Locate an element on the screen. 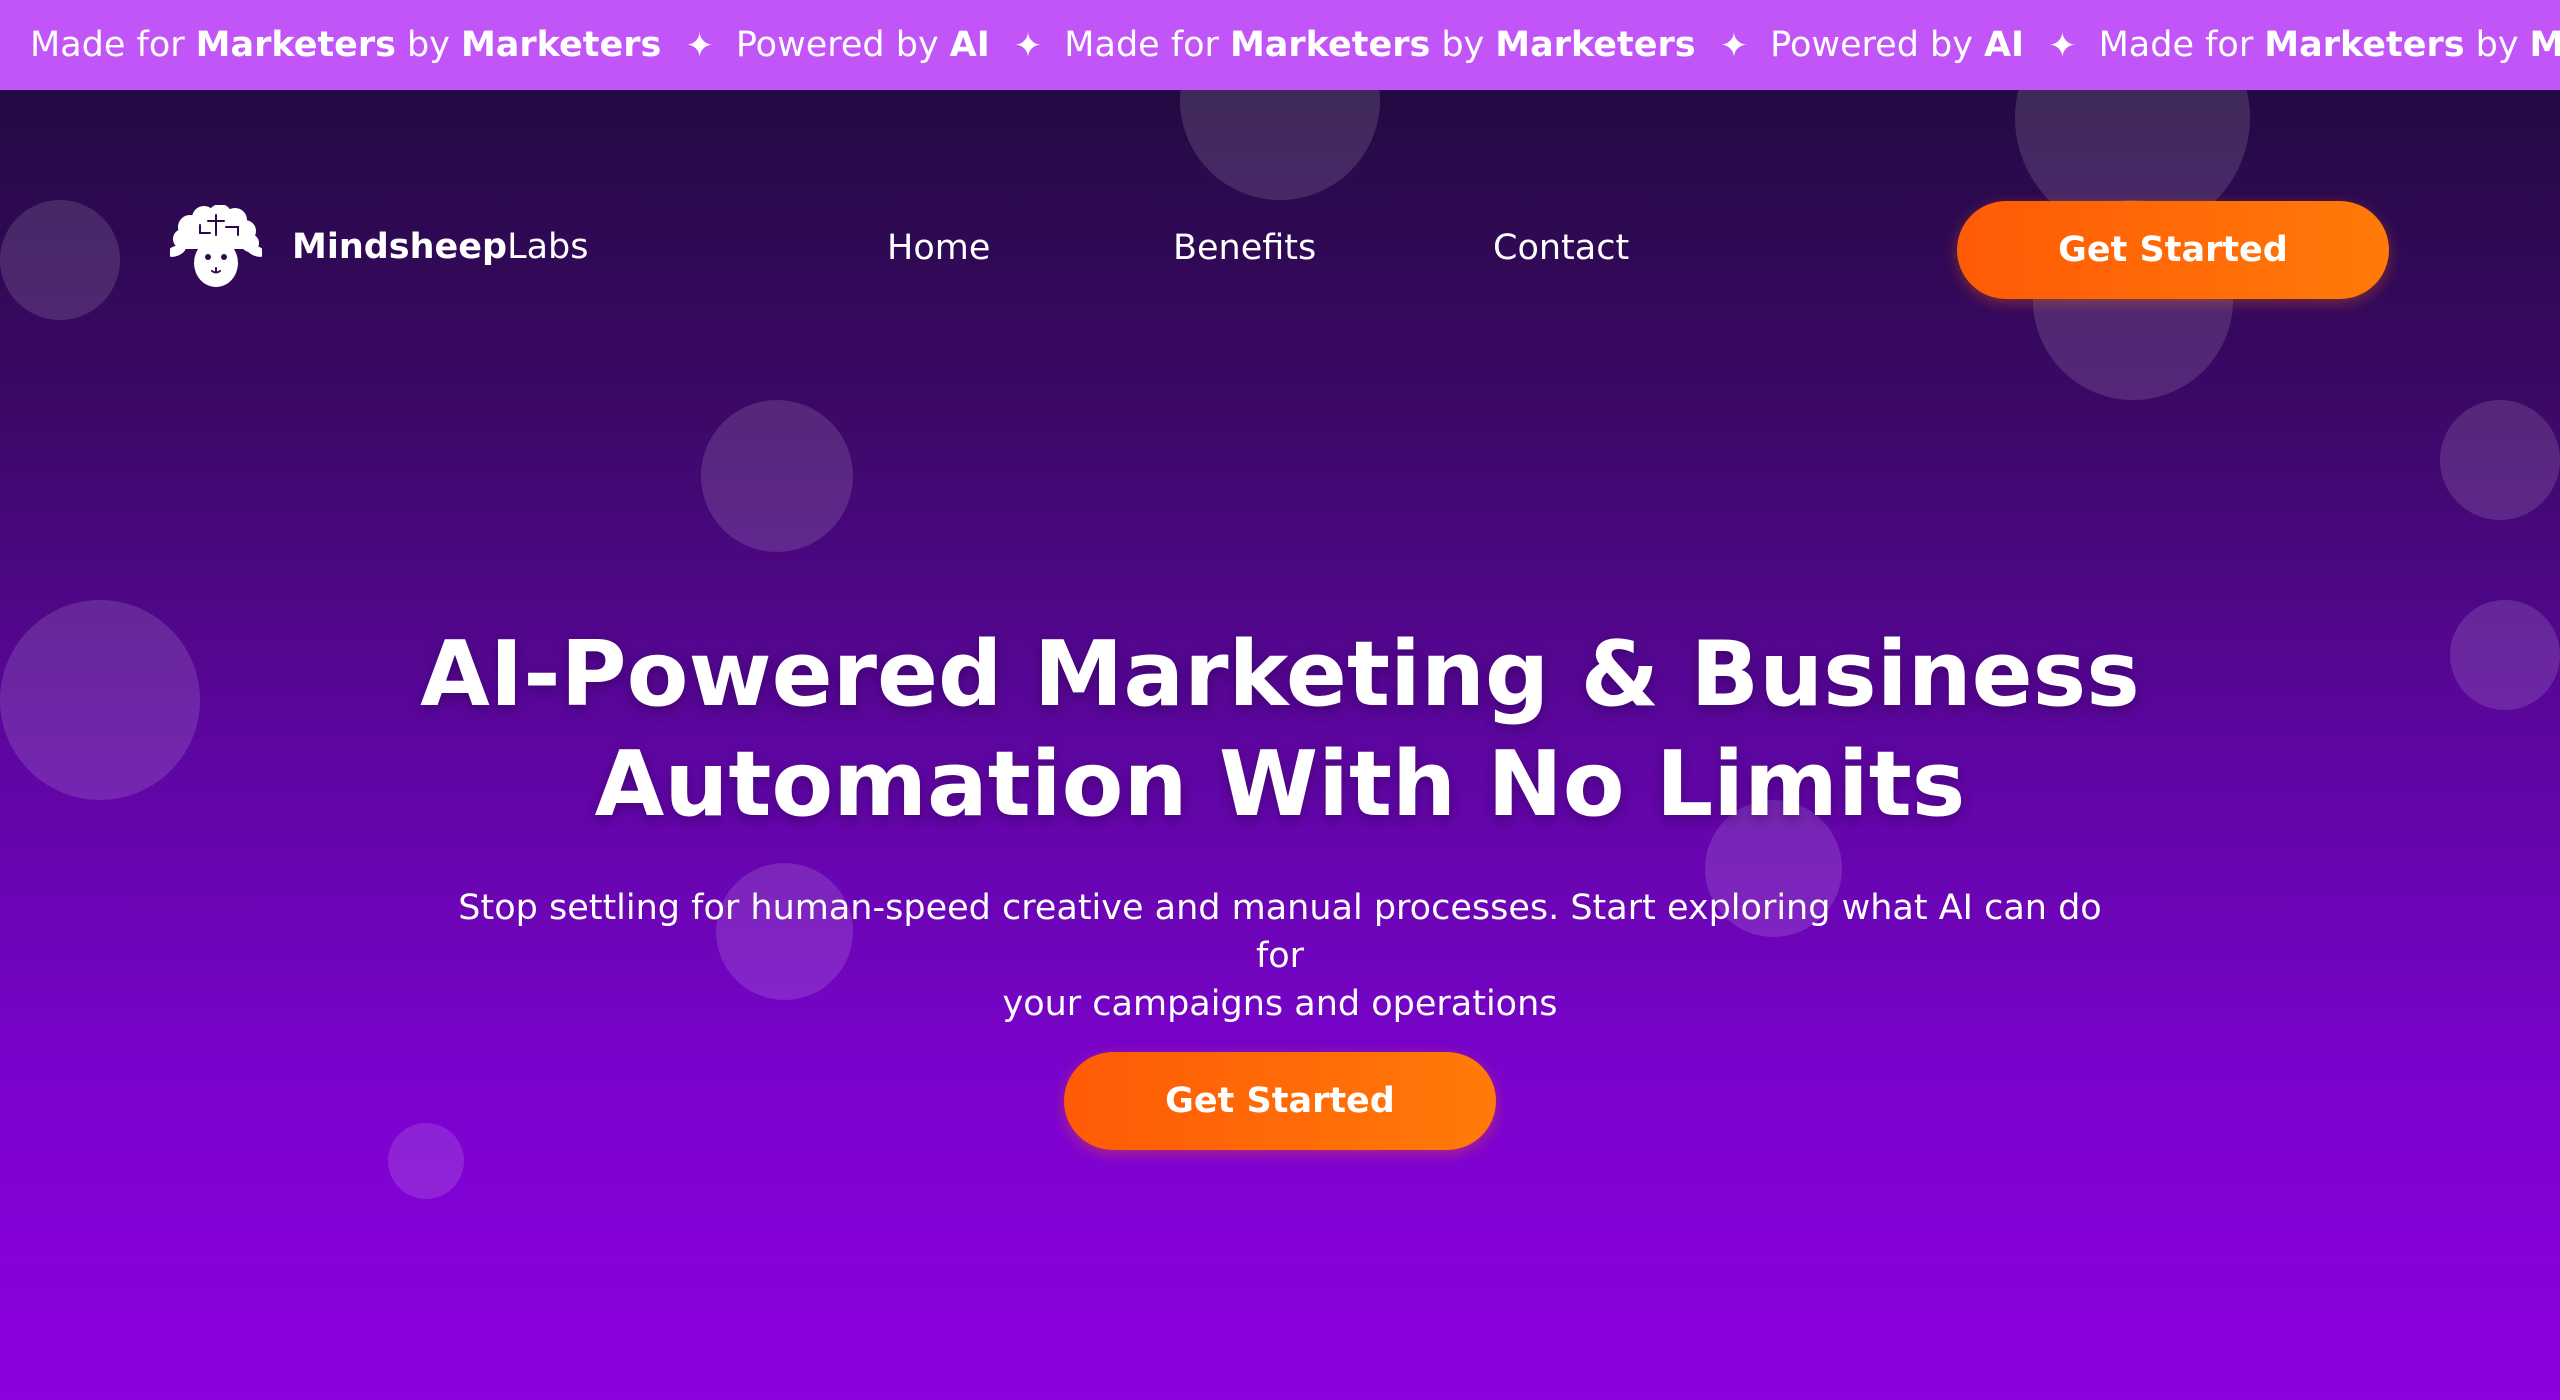  subtitle-line-2: your campaigns and operations is located at coordinates (1280, 1004).